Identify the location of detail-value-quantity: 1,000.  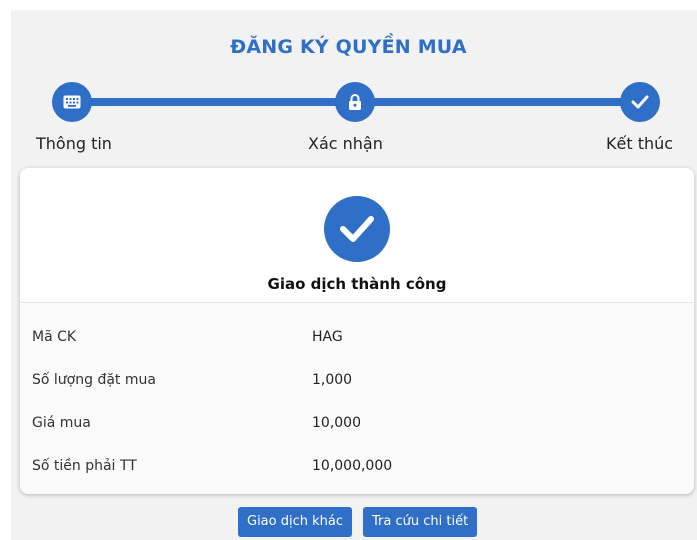
(332, 380).